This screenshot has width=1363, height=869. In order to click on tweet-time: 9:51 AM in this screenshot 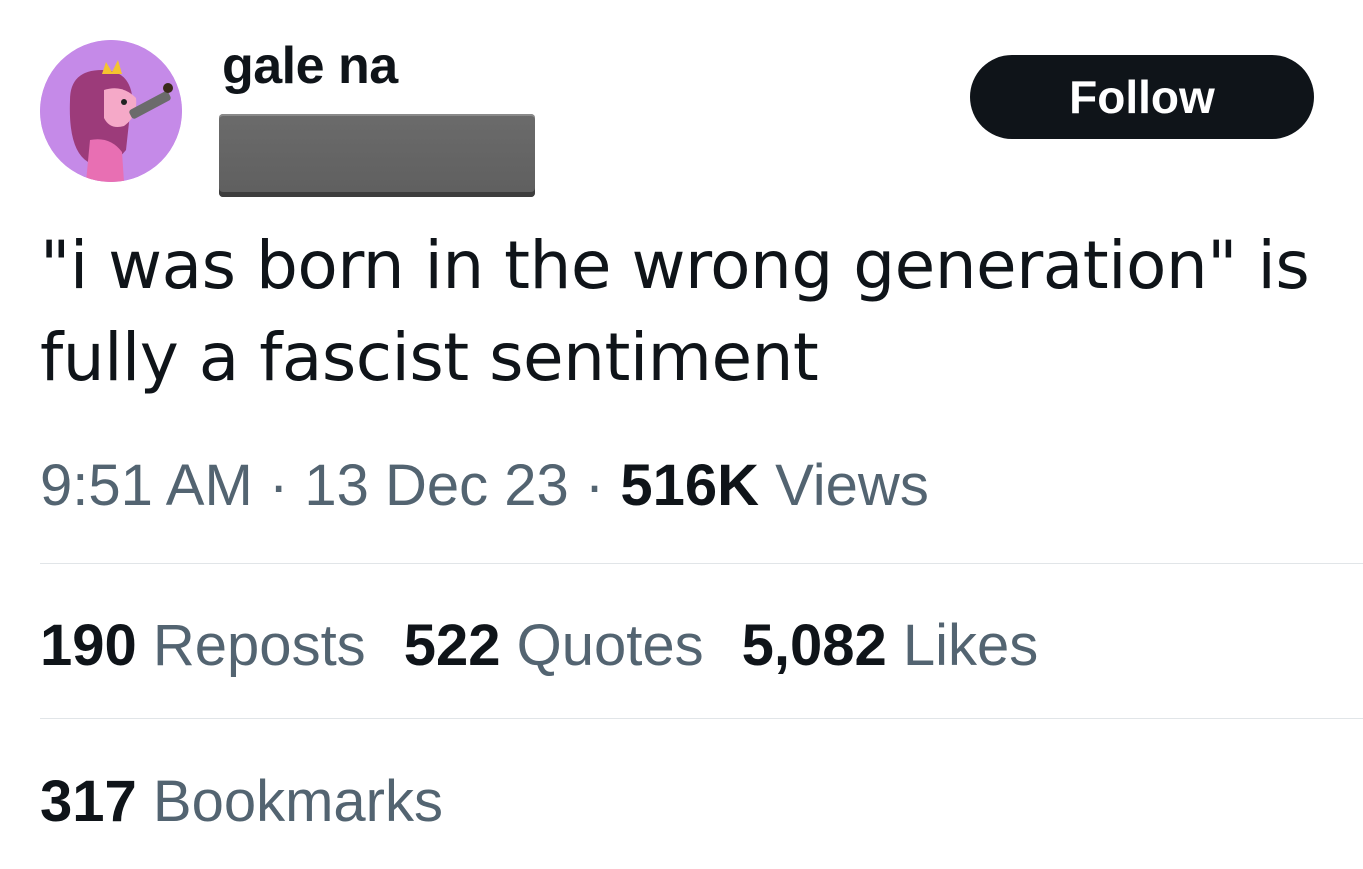, I will do `click(146, 485)`.